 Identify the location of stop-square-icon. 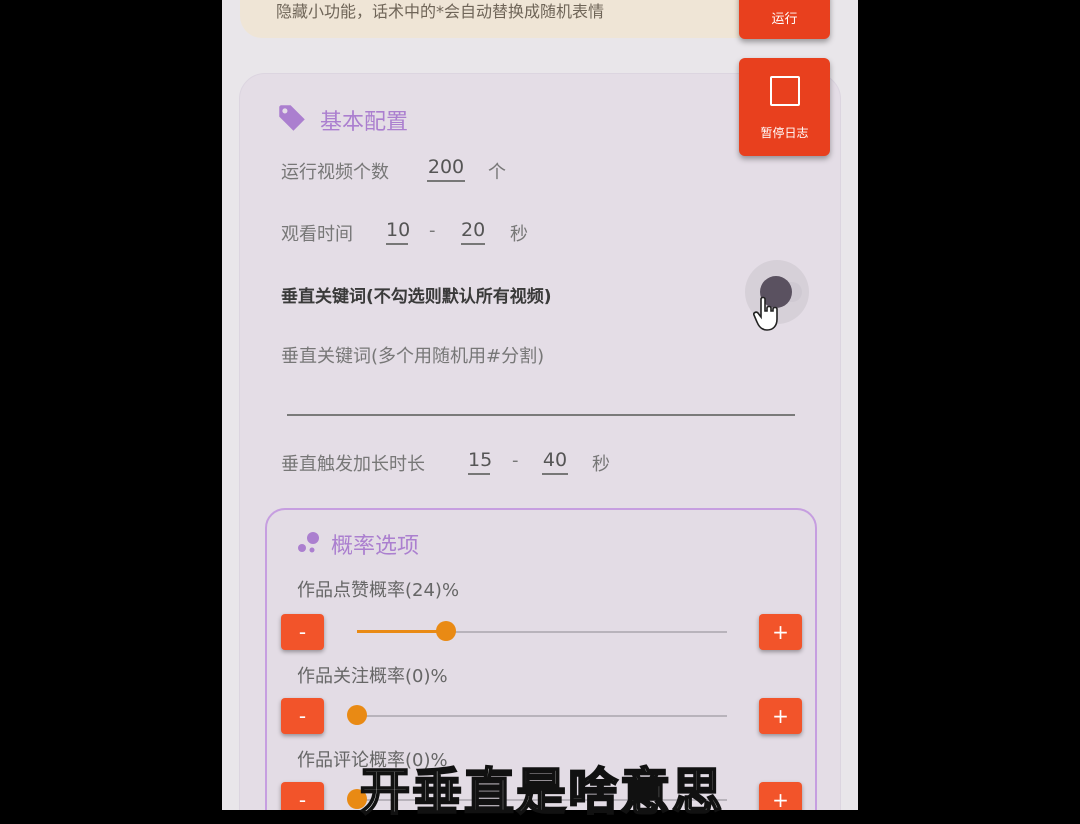
(785, 91).